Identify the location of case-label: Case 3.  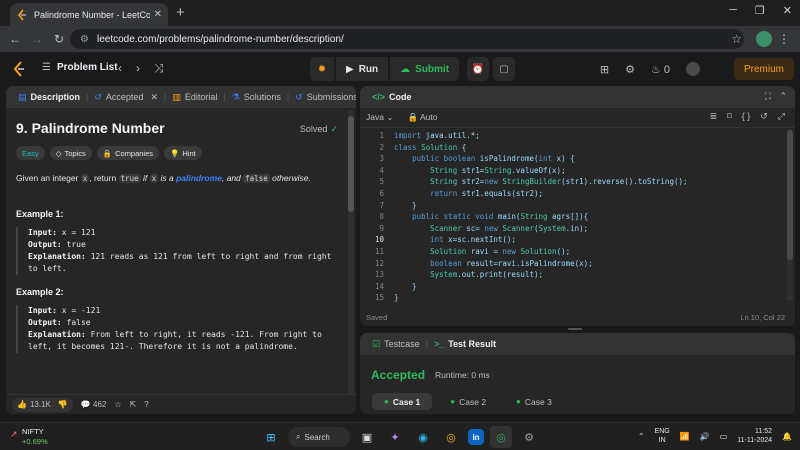
(538, 401).